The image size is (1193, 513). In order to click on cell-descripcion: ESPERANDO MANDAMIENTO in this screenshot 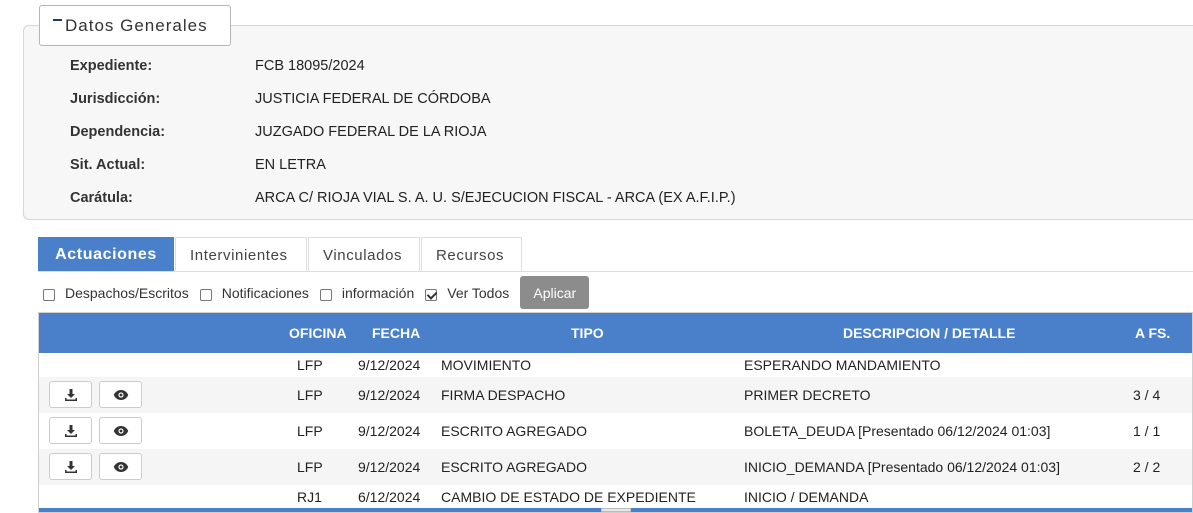, I will do `click(842, 365)`.